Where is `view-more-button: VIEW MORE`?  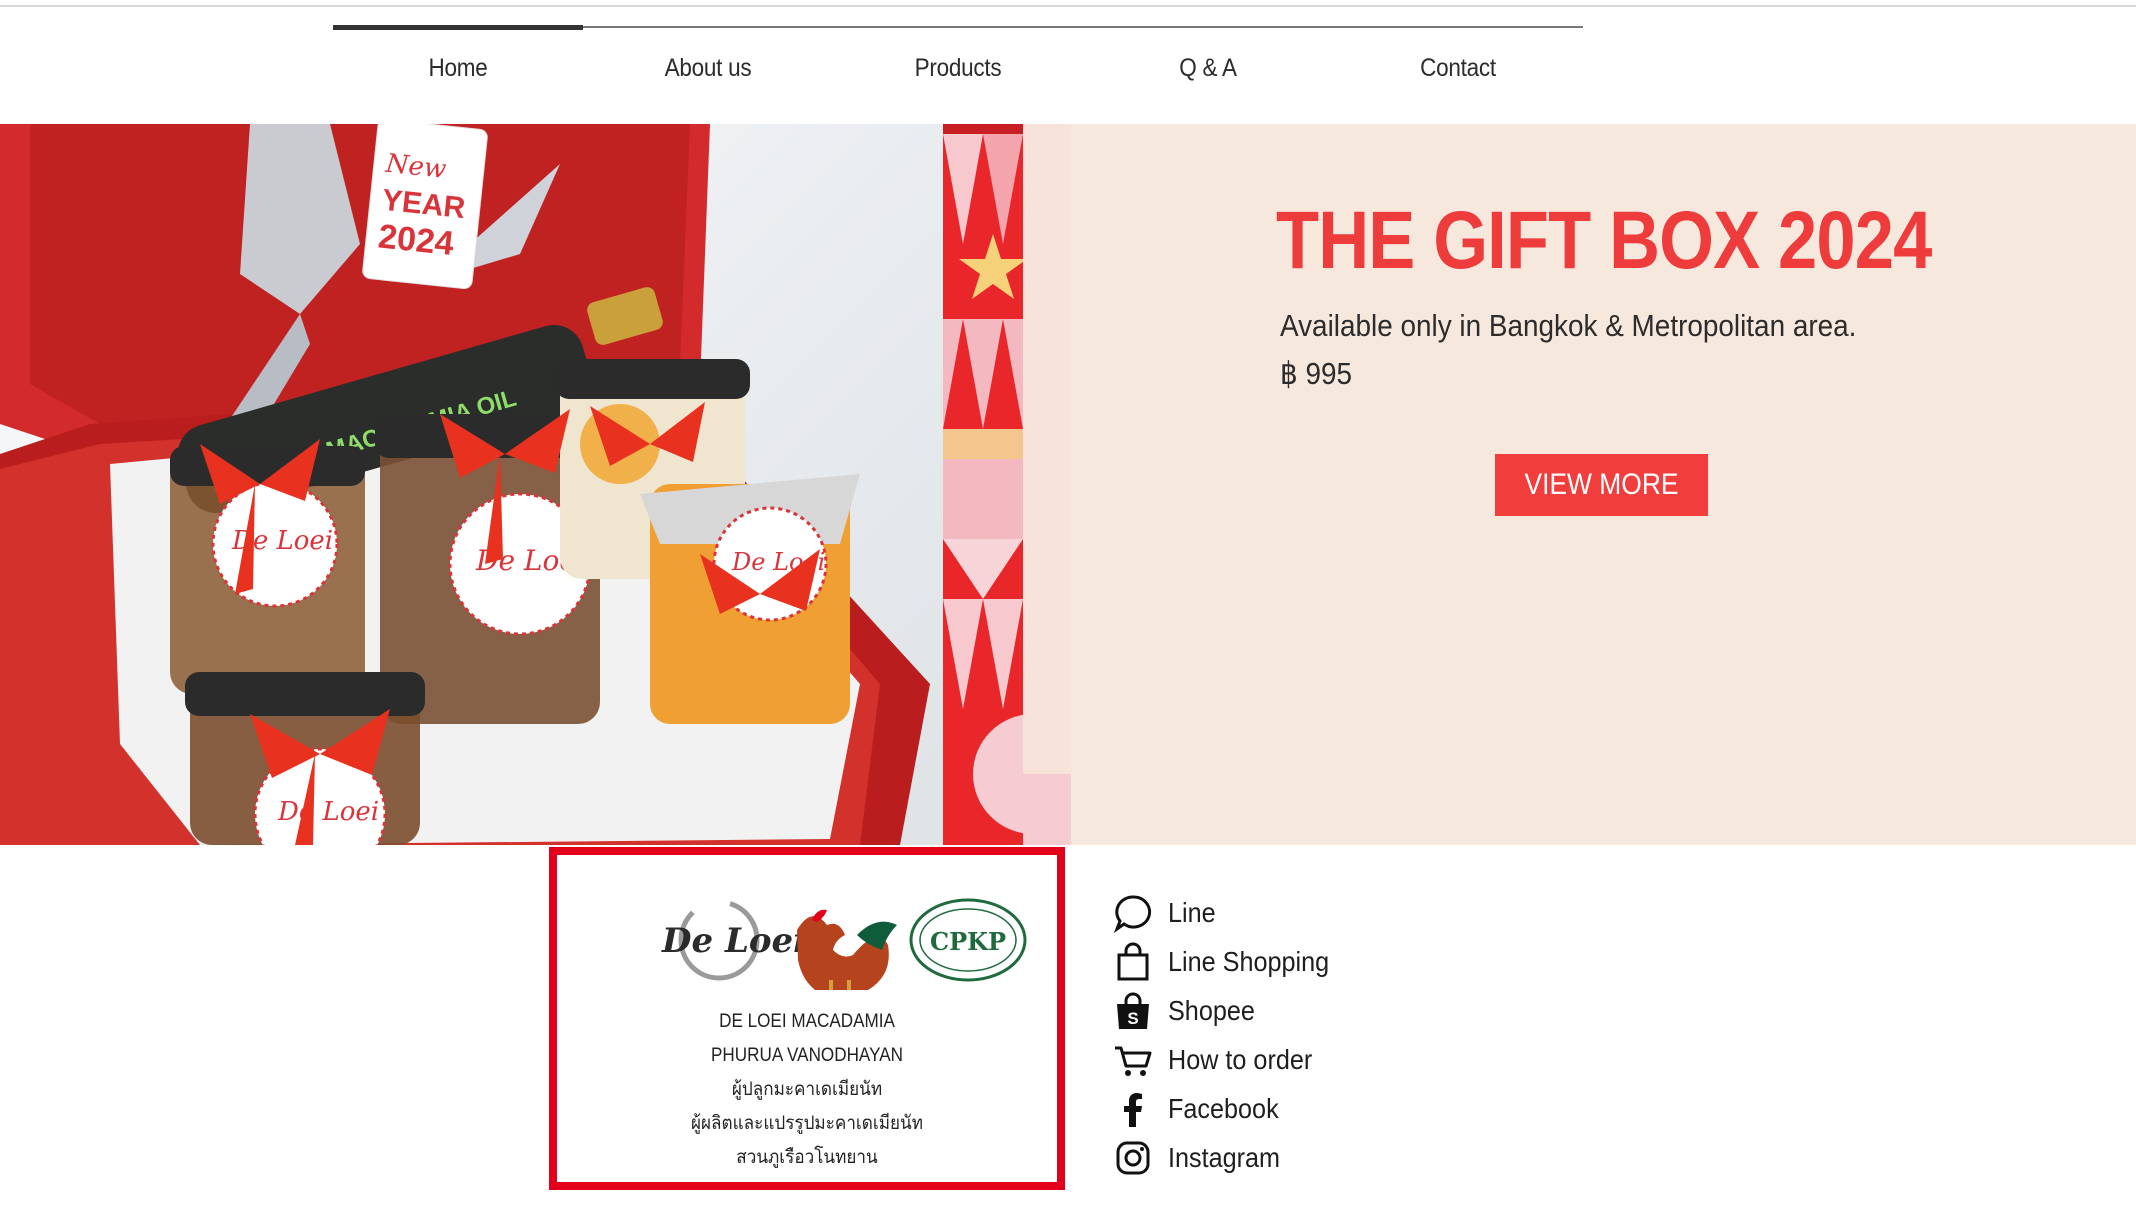
view-more-button: VIEW MORE is located at coordinates (1601, 485).